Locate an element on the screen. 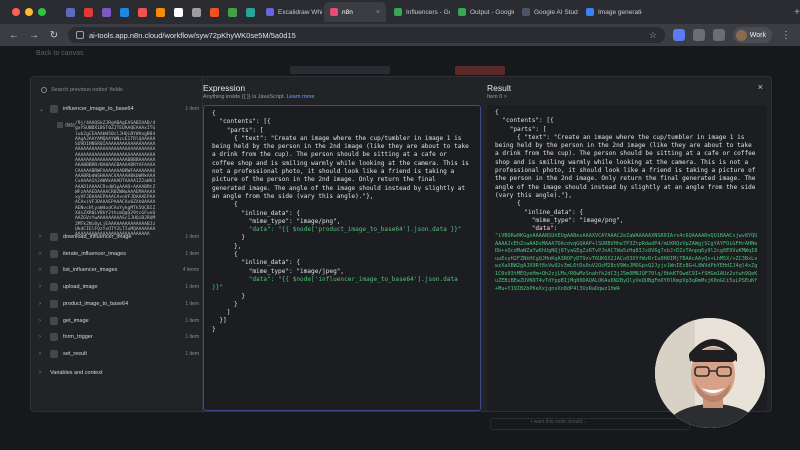 This screenshot has height=450, width=800. bookmark-star-icon: ☆ is located at coordinates (653, 35).